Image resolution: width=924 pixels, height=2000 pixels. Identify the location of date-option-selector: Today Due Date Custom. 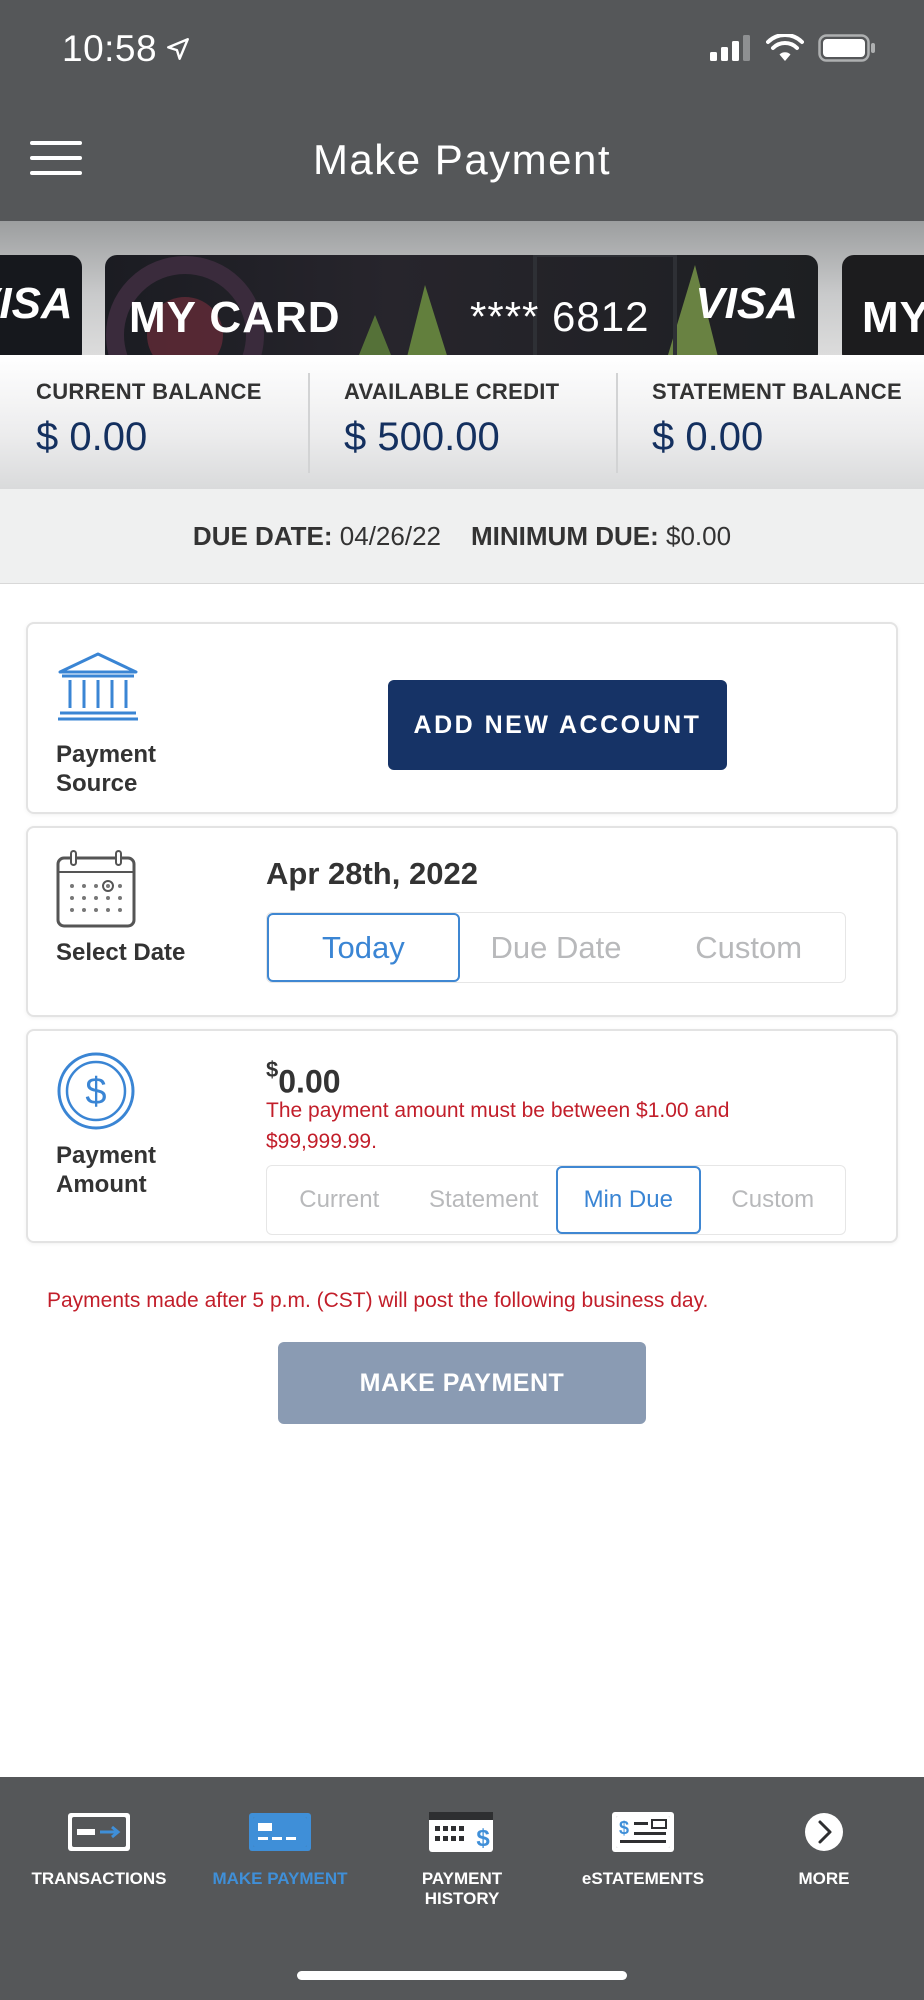
(556, 947).